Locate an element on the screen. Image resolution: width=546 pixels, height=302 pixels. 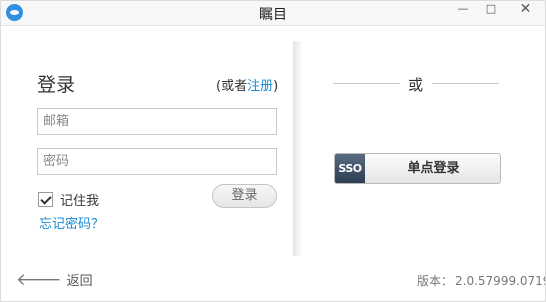
login-heading: 登录 is located at coordinates (56, 85).